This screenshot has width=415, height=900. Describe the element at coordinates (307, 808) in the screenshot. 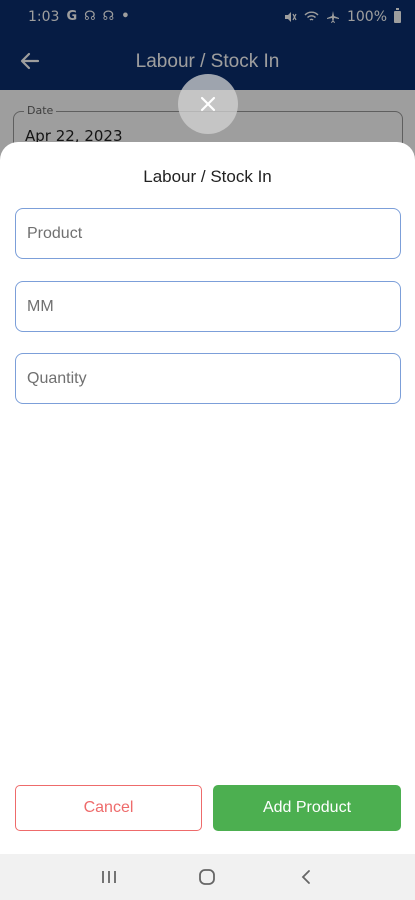

I see `add-product-button: Add Product` at that location.